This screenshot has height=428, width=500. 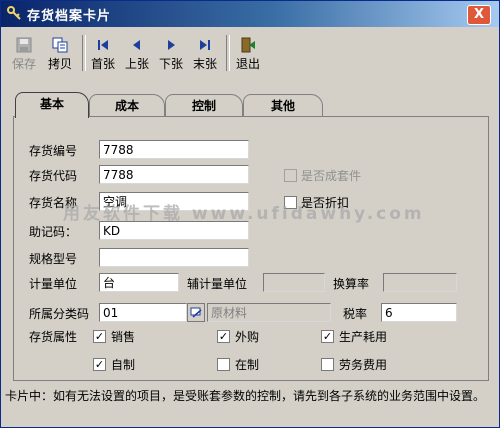 What do you see at coordinates (479, 15) in the screenshot?
I see `close-button: X` at bounding box center [479, 15].